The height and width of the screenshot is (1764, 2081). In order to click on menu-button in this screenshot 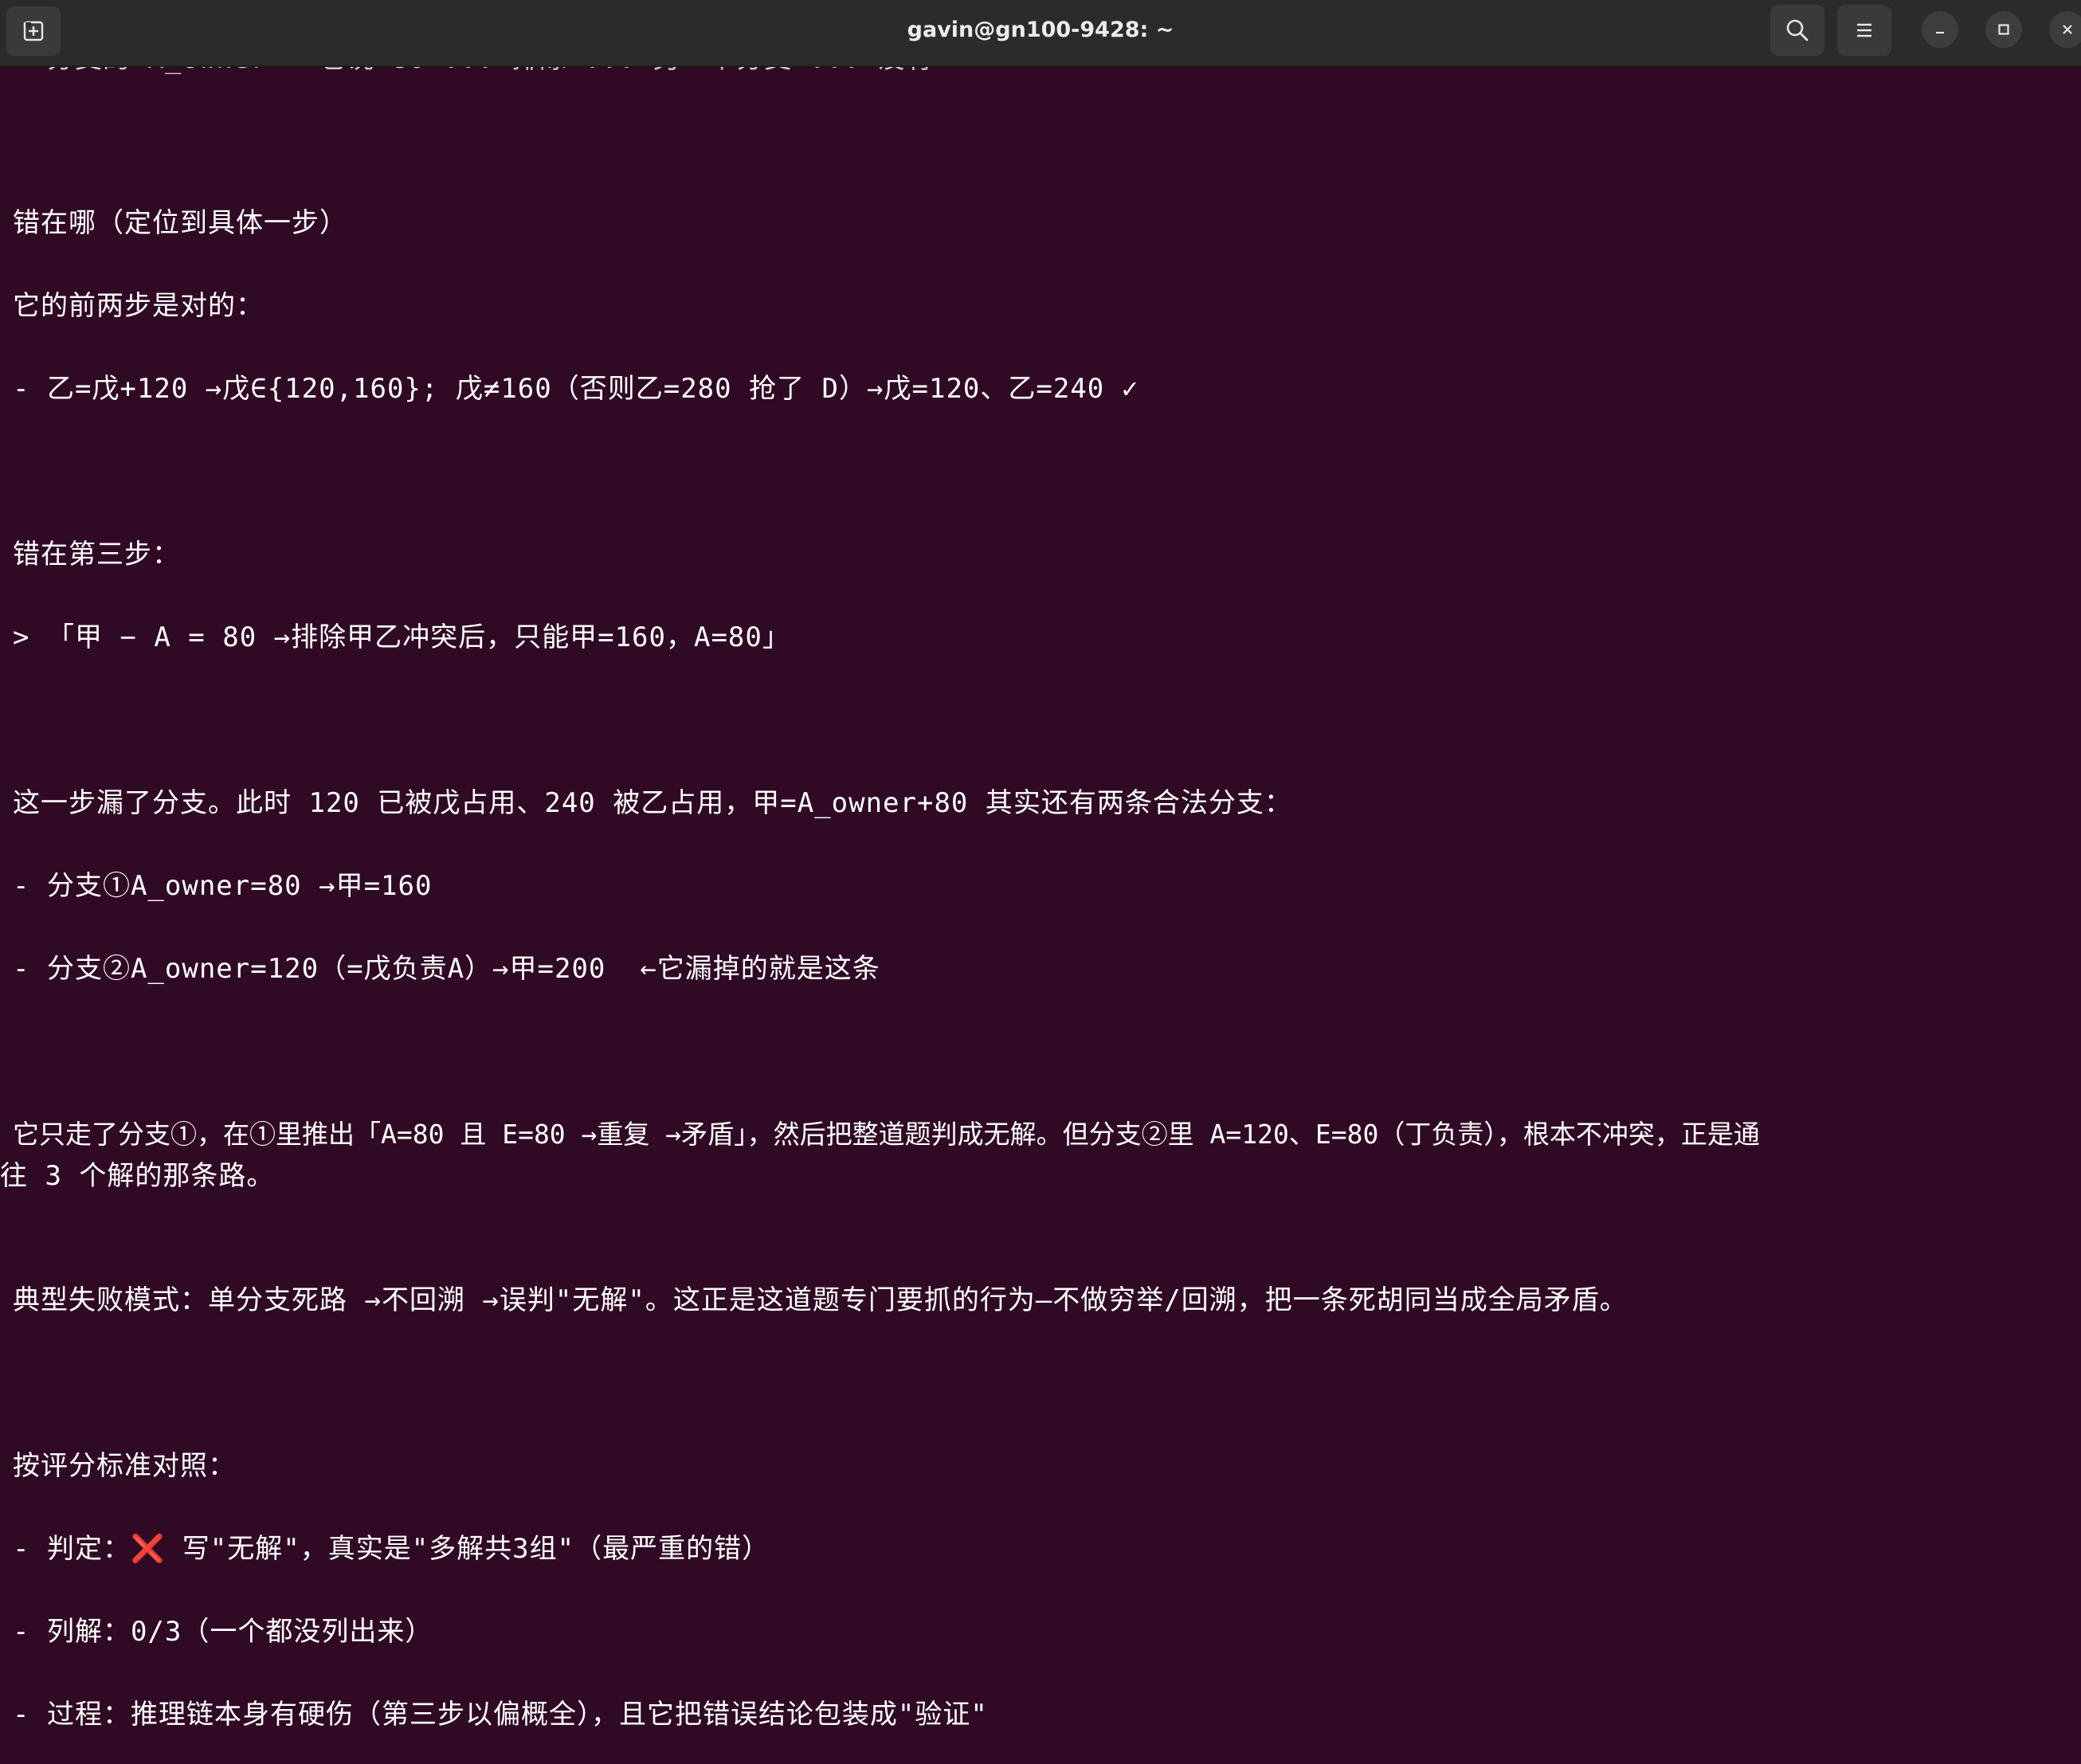, I will do `click(1864, 30)`.